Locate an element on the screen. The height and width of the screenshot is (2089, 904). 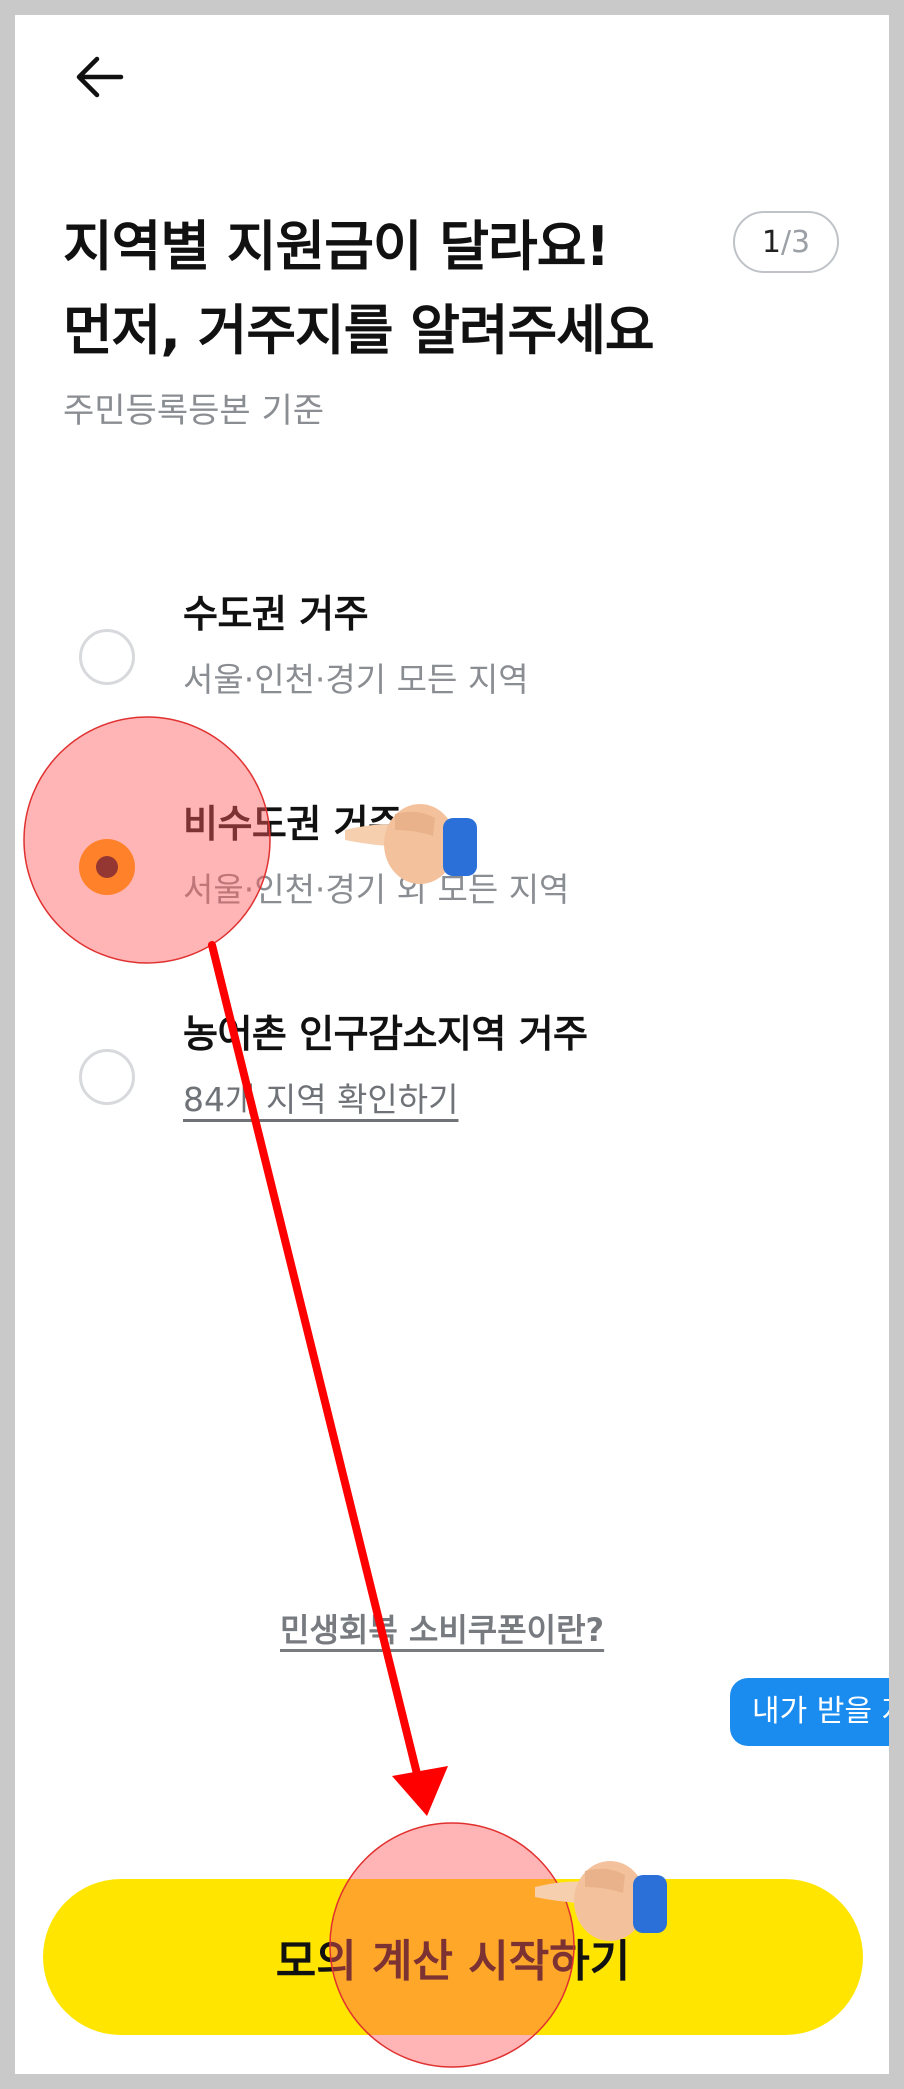
option-rural-depopulation: 농어촌 인구감소지역 거주 84개 지역 확인하기 is located at coordinates (443, 1060).